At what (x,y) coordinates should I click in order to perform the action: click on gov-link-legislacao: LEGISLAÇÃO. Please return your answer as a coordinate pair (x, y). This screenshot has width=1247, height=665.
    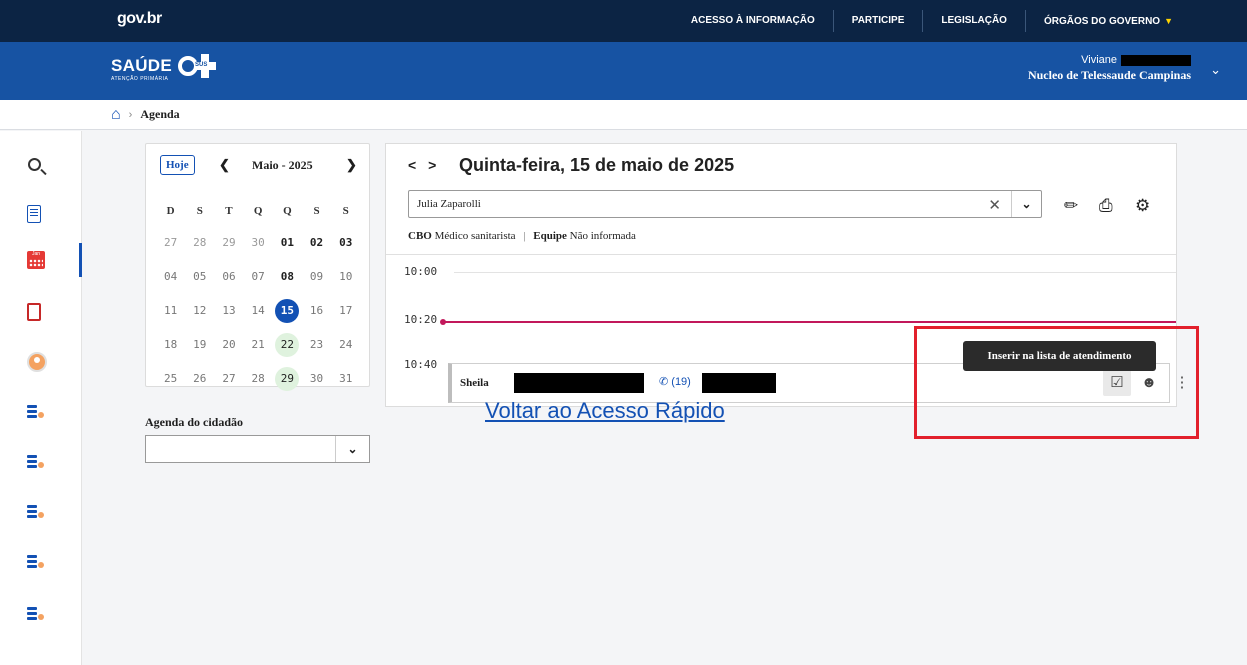
    Looking at the image, I should click on (973, 21).